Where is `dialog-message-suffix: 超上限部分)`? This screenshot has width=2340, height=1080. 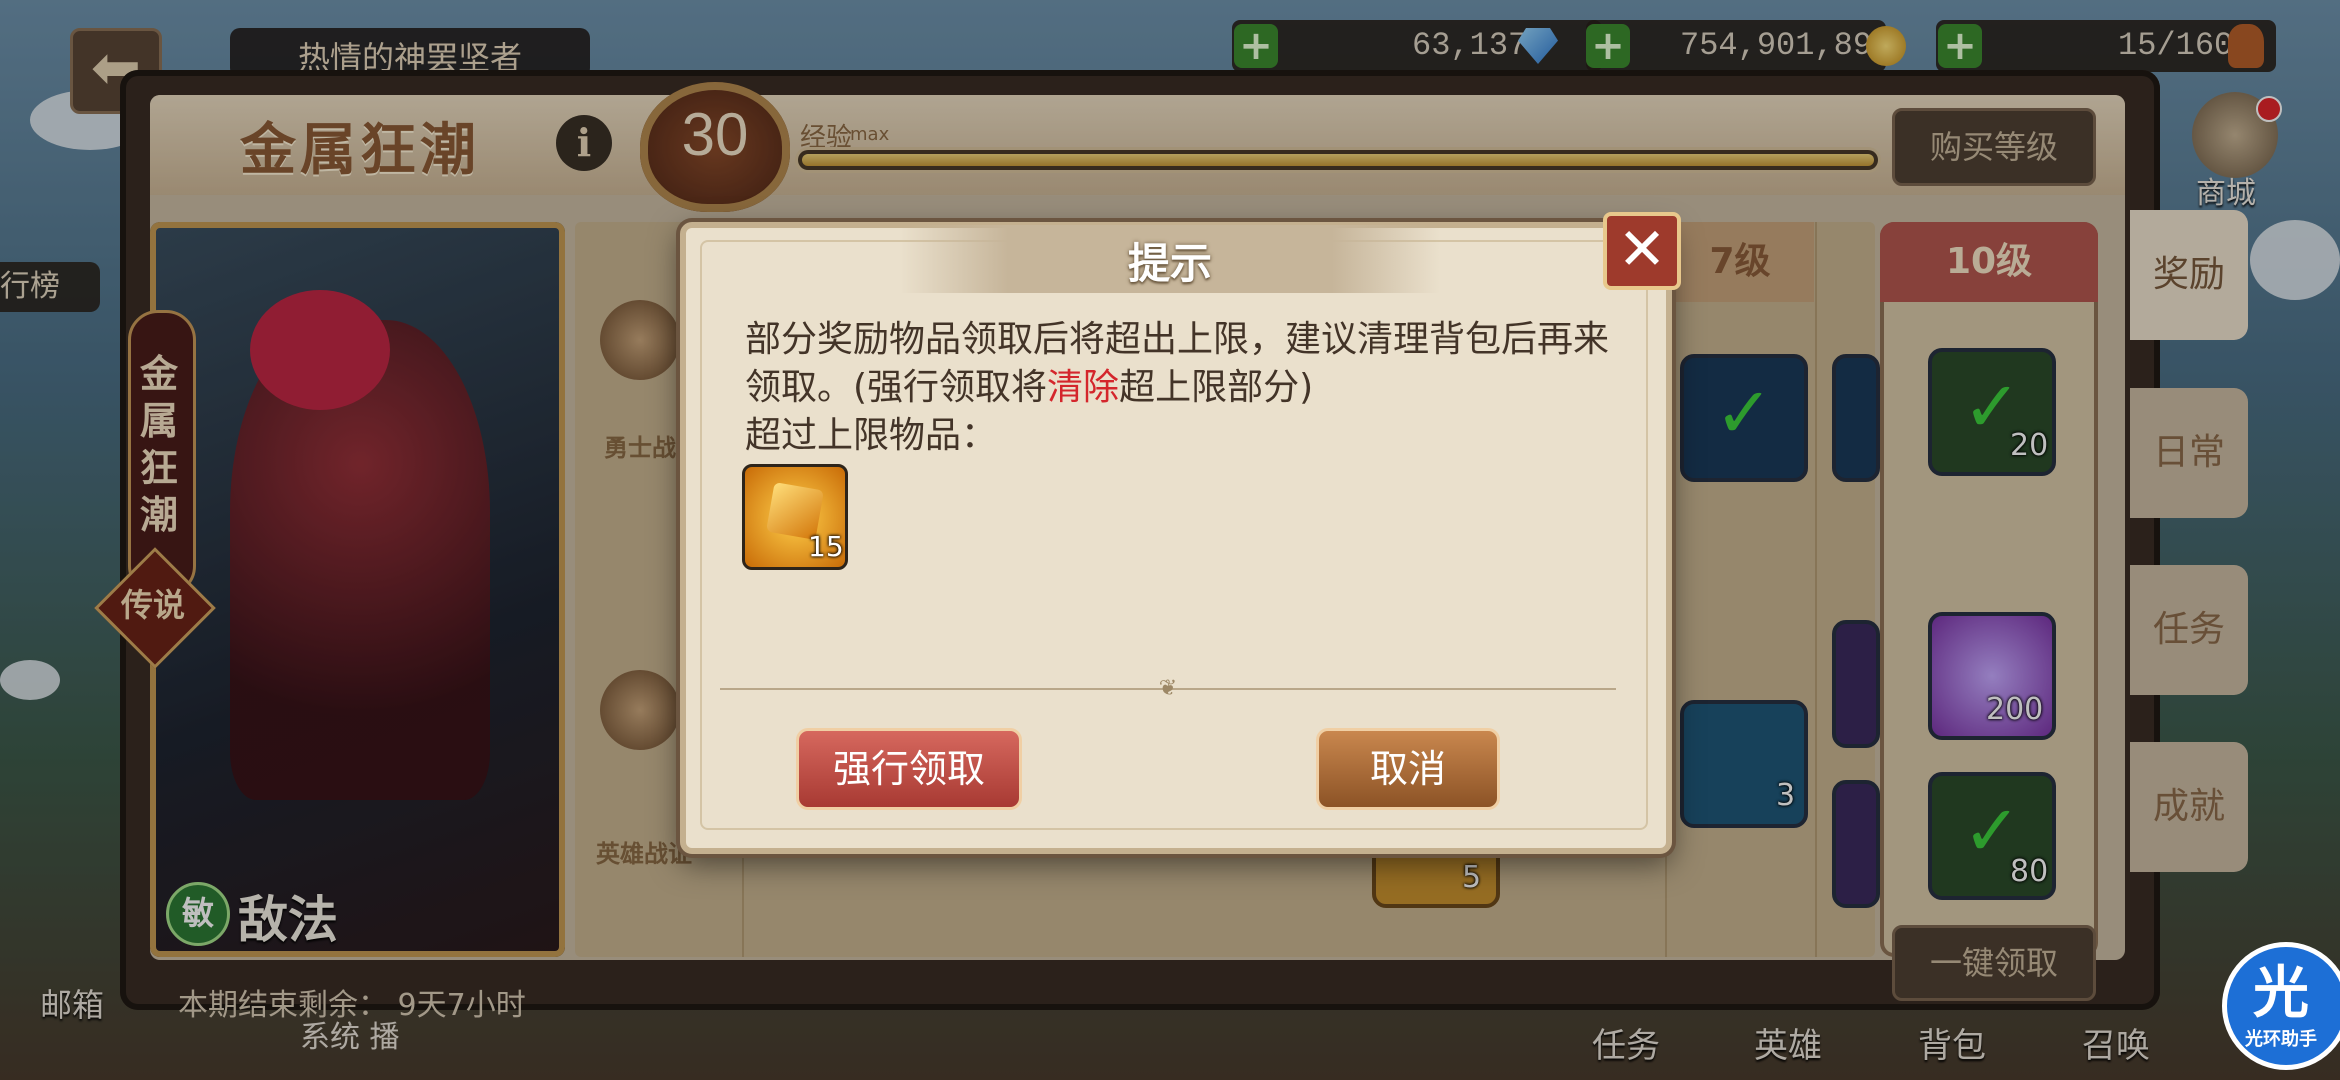
dialog-message-suffix: 超上限部分) is located at coordinates (1216, 387).